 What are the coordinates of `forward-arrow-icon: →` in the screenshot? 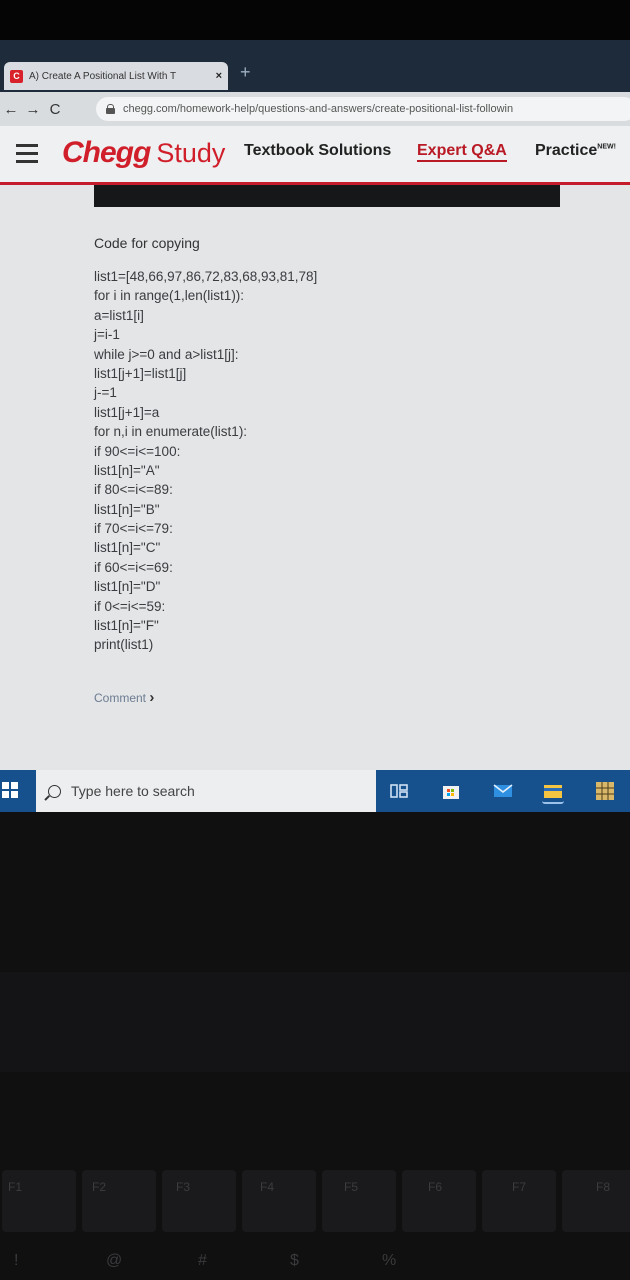 It's located at (33, 109).